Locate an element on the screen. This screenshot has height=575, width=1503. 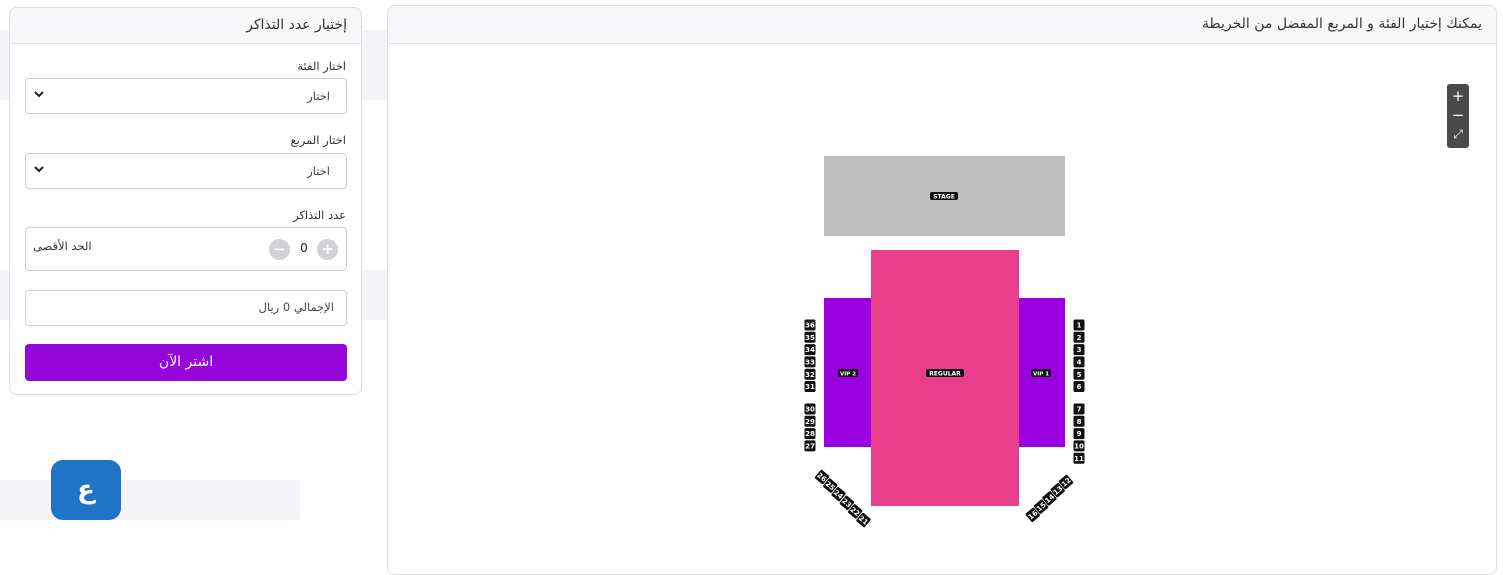
svg-text: 11 is located at coordinates (1079, 459).